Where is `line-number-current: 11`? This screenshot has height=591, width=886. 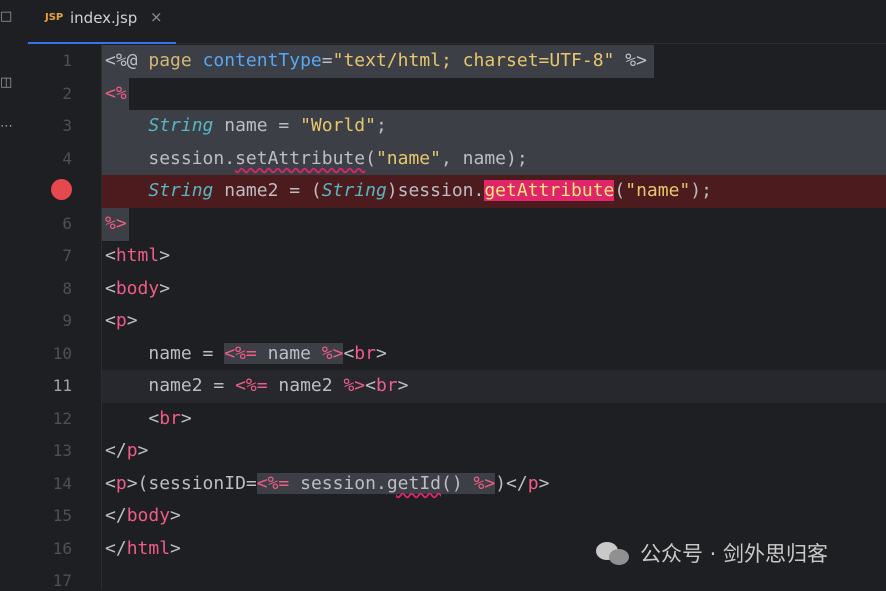
line-number-current: 11 is located at coordinates (62, 385).